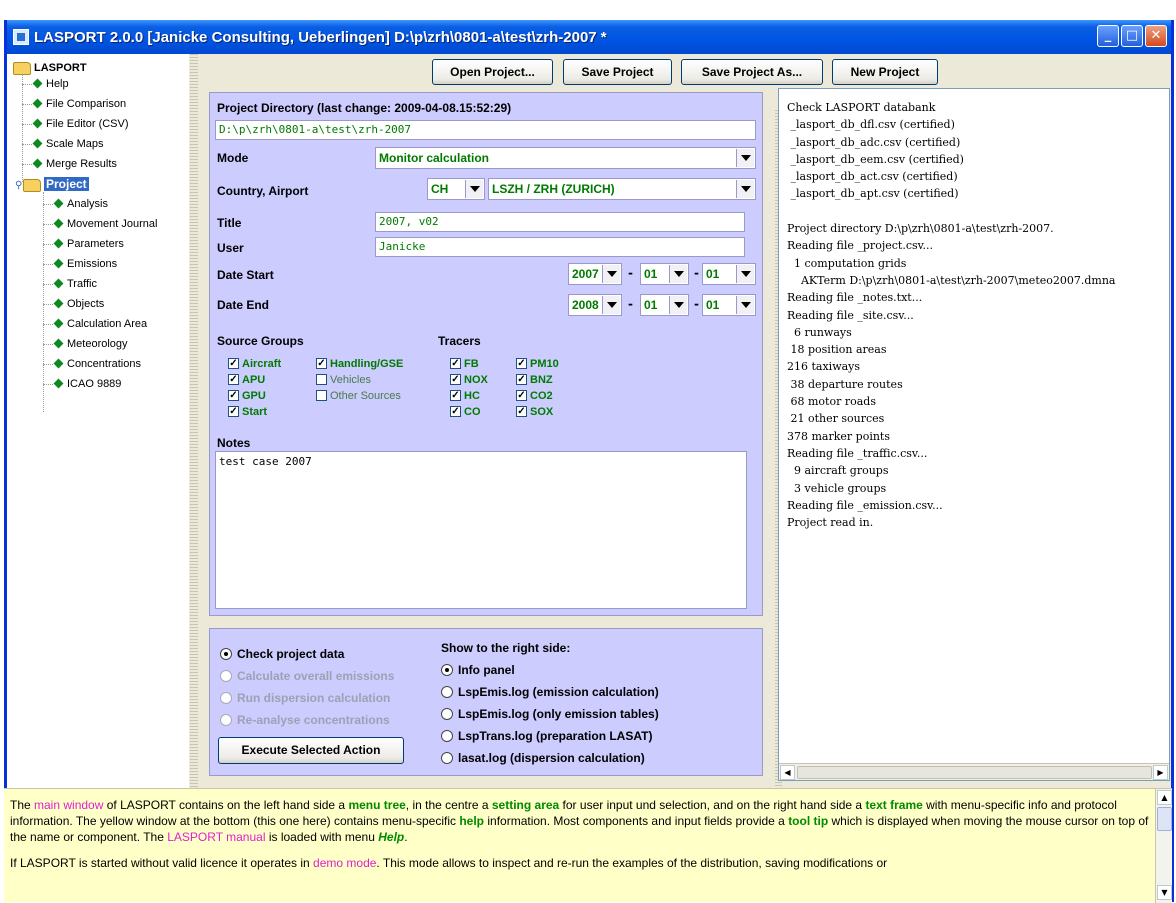 The height and width of the screenshot is (903, 1176). What do you see at coordinates (69, 164) in the screenshot?
I see `tree-item-merge-results: Merge Results` at bounding box center [69, 164].